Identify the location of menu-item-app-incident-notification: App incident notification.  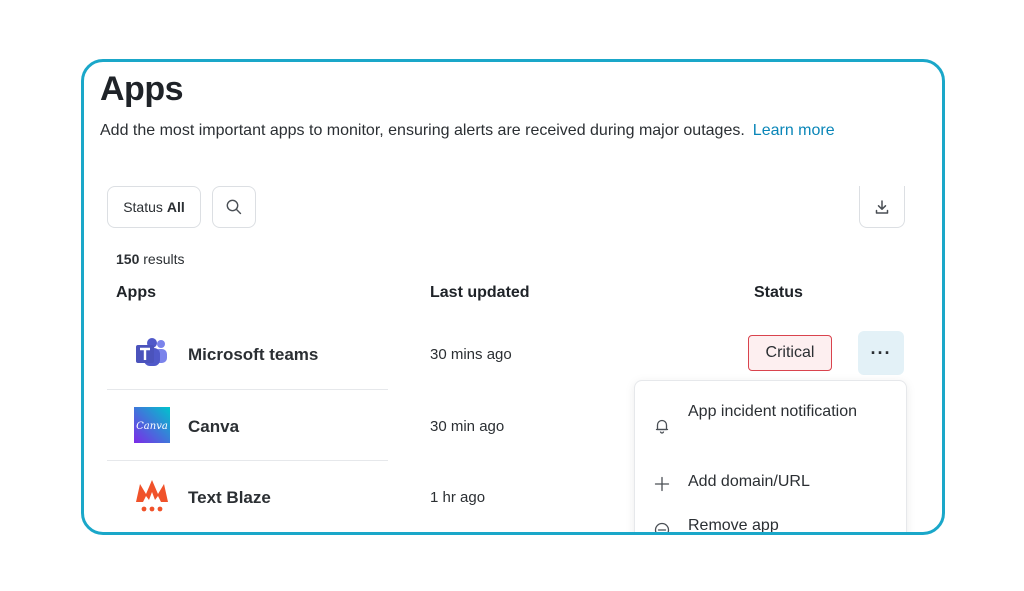
(770, 427).